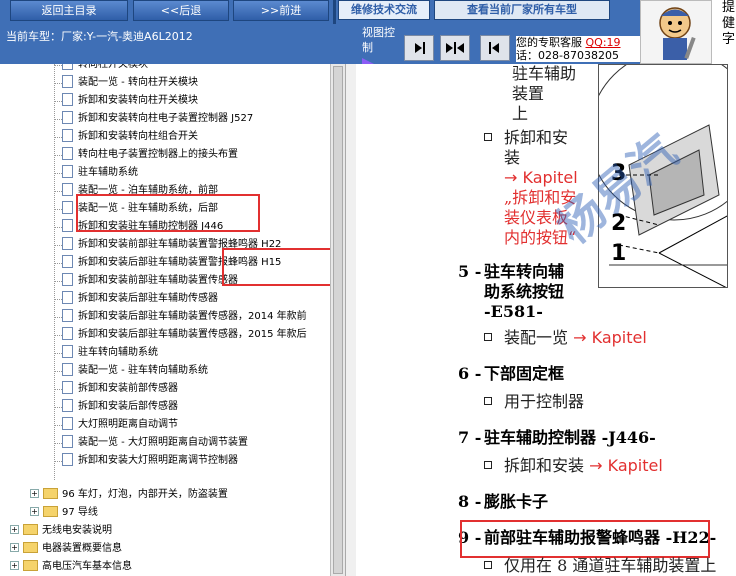 The width and height of the screenshot is (736, 576). Describe the element at coordinates (181, 10) in the screenshot. I see `back-button: <<后退` at that location.